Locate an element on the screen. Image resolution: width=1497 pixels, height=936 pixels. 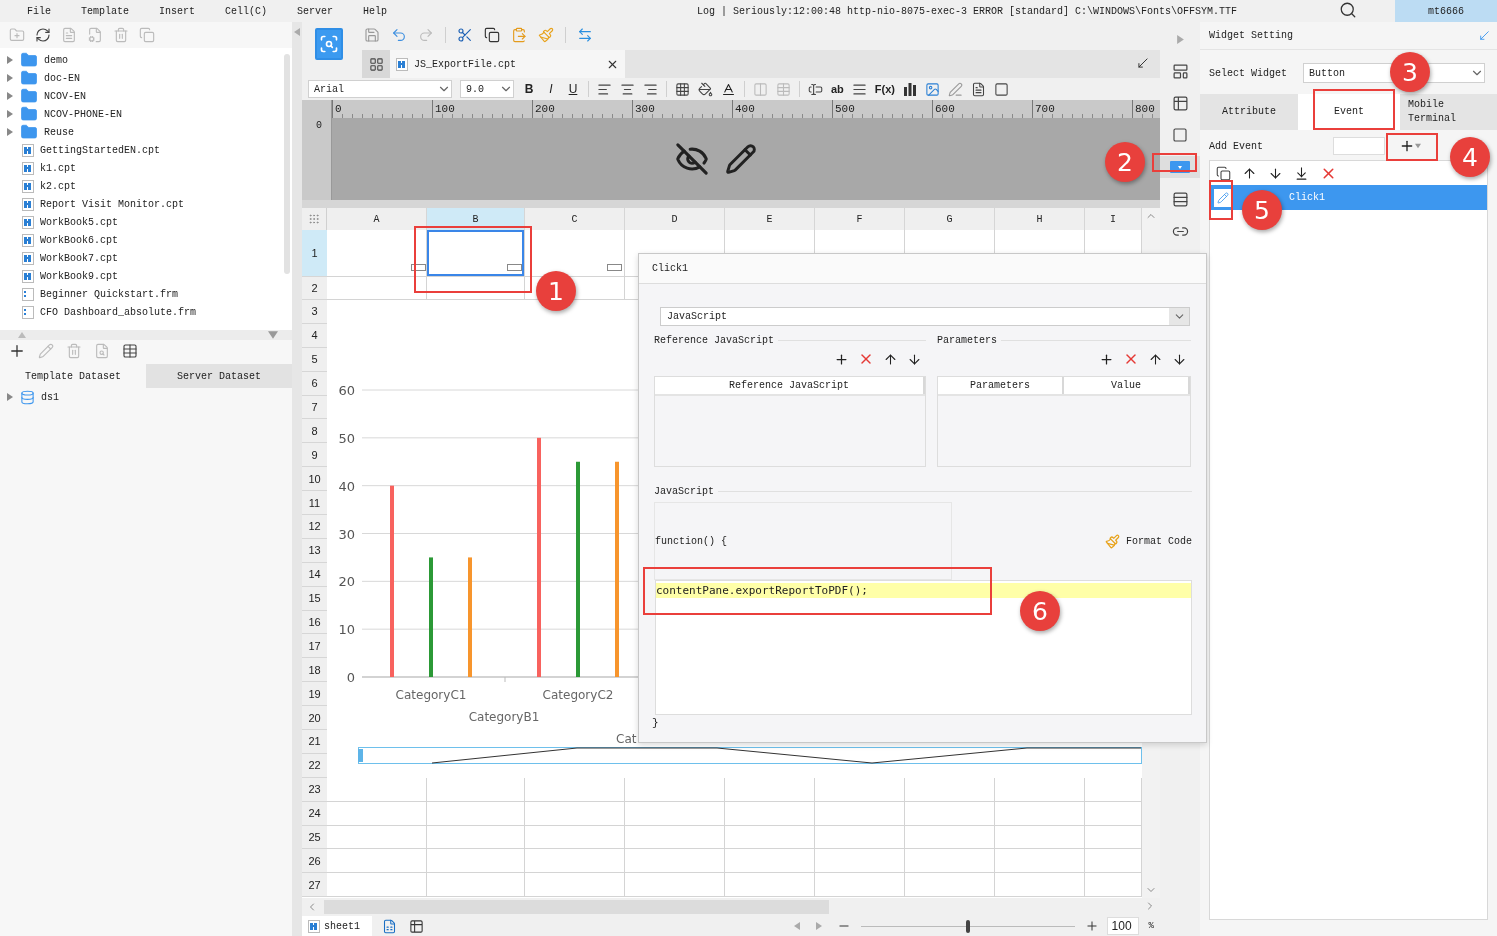
column-header: Value is located at coordinates (1127, 385).